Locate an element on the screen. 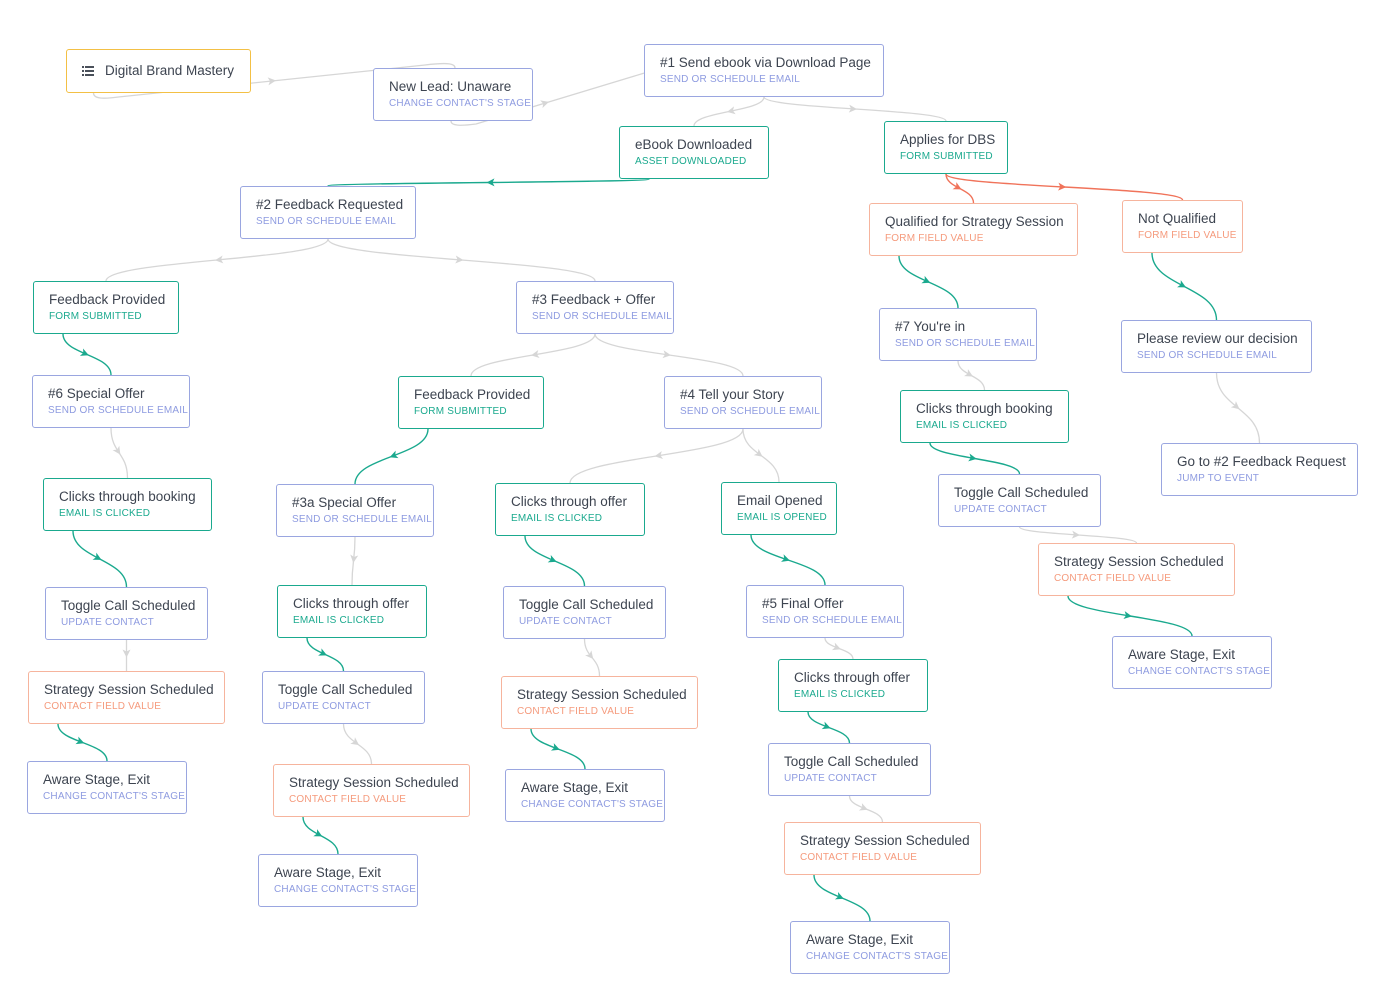  node-title: #4 Tell your Story is located at coordinates (732, 394).